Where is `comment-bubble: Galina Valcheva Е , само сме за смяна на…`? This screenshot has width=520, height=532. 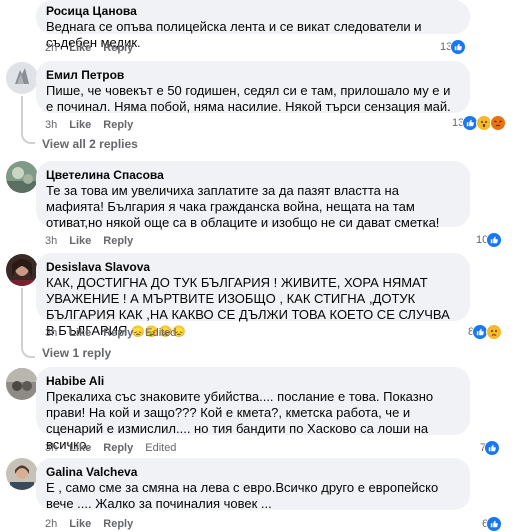 comment-bubble: Galina Valcheva Е , само сме за смяна на… is located at coordinates (253, 484).